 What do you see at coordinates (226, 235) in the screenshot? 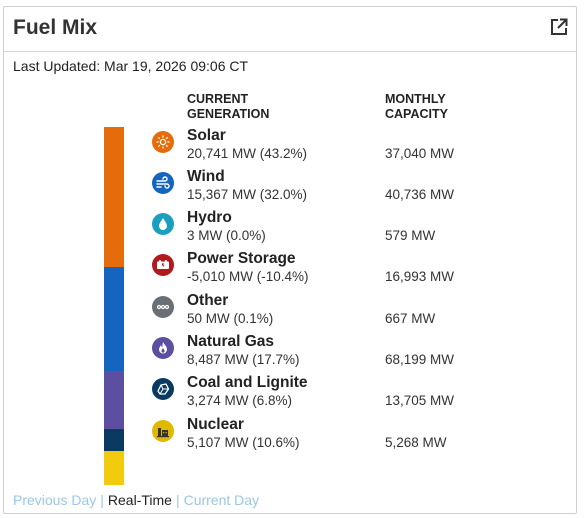
I see `fuel-current-generation: 3 MW (0.0%)` at bounding box center [226, 235].